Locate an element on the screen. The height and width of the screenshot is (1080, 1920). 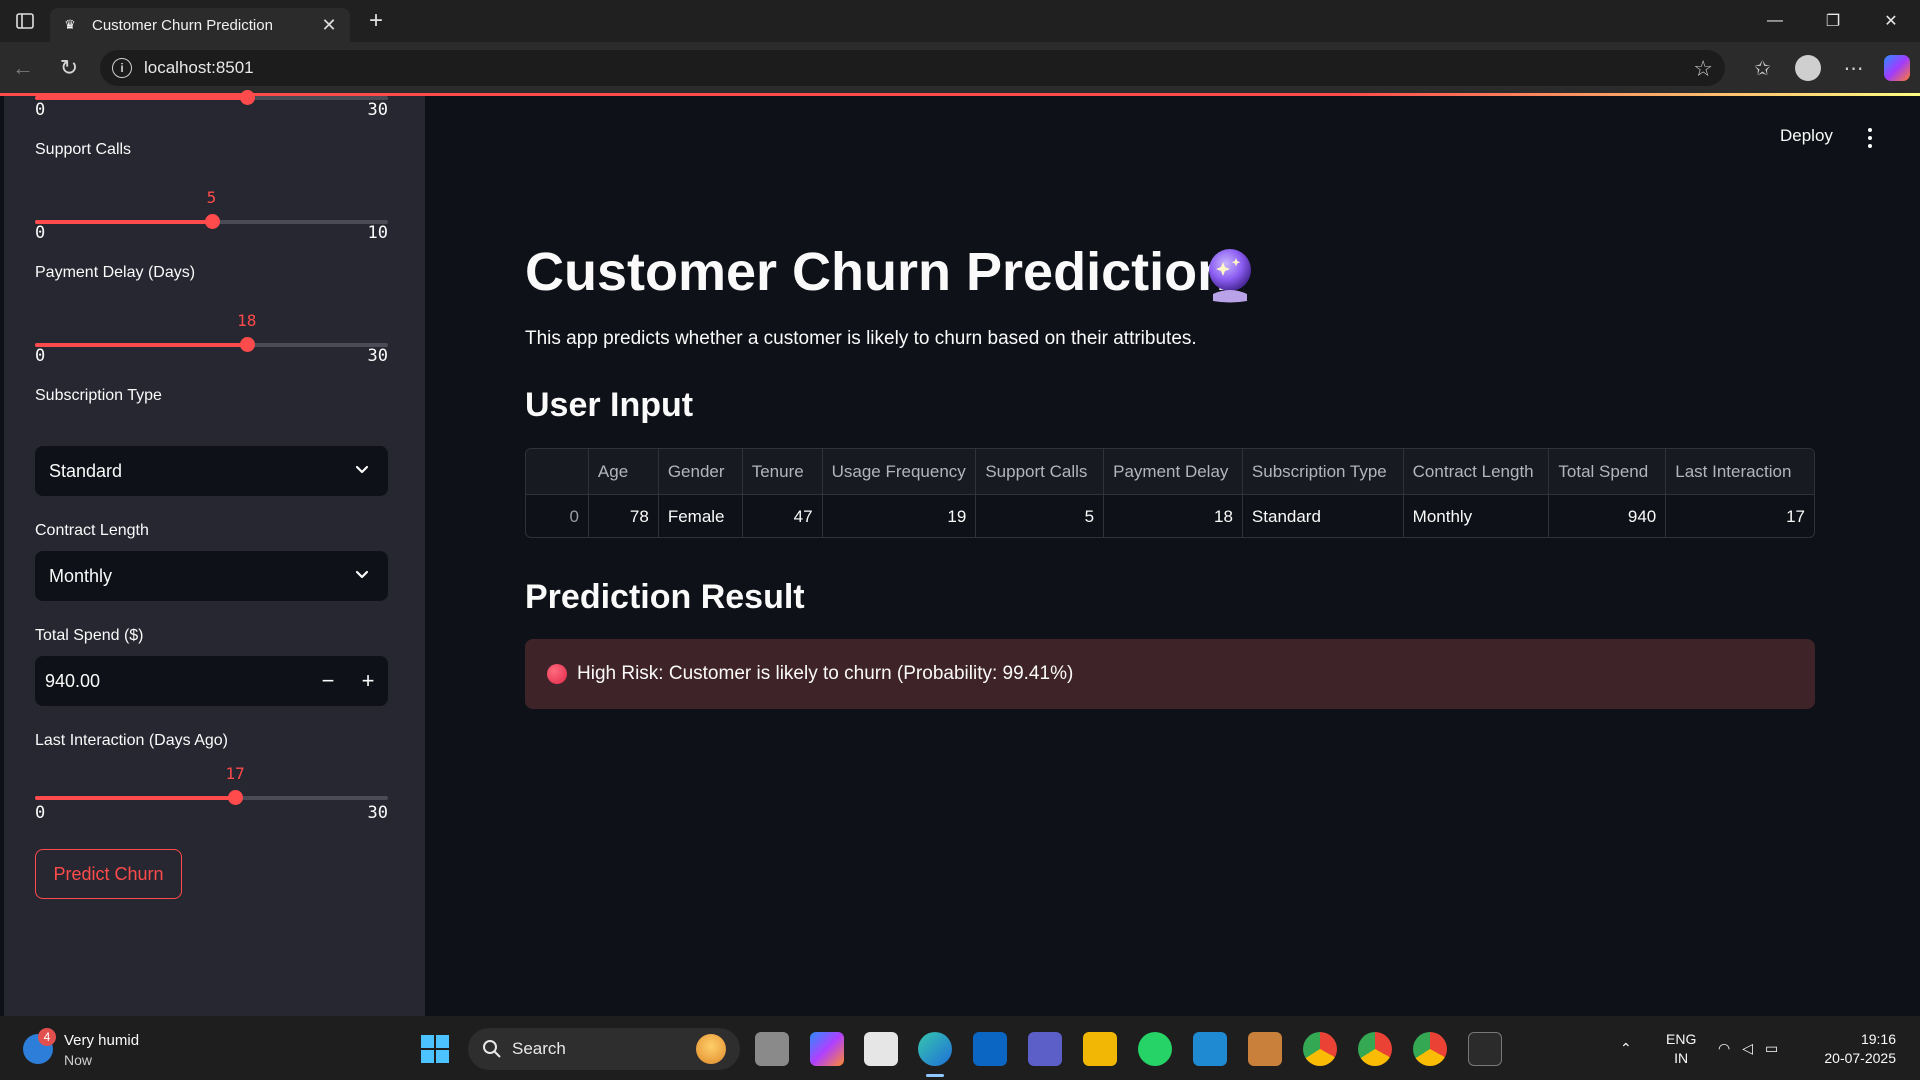
tab-title: Customer Churn Prediction is located at coordinates (182, 25).